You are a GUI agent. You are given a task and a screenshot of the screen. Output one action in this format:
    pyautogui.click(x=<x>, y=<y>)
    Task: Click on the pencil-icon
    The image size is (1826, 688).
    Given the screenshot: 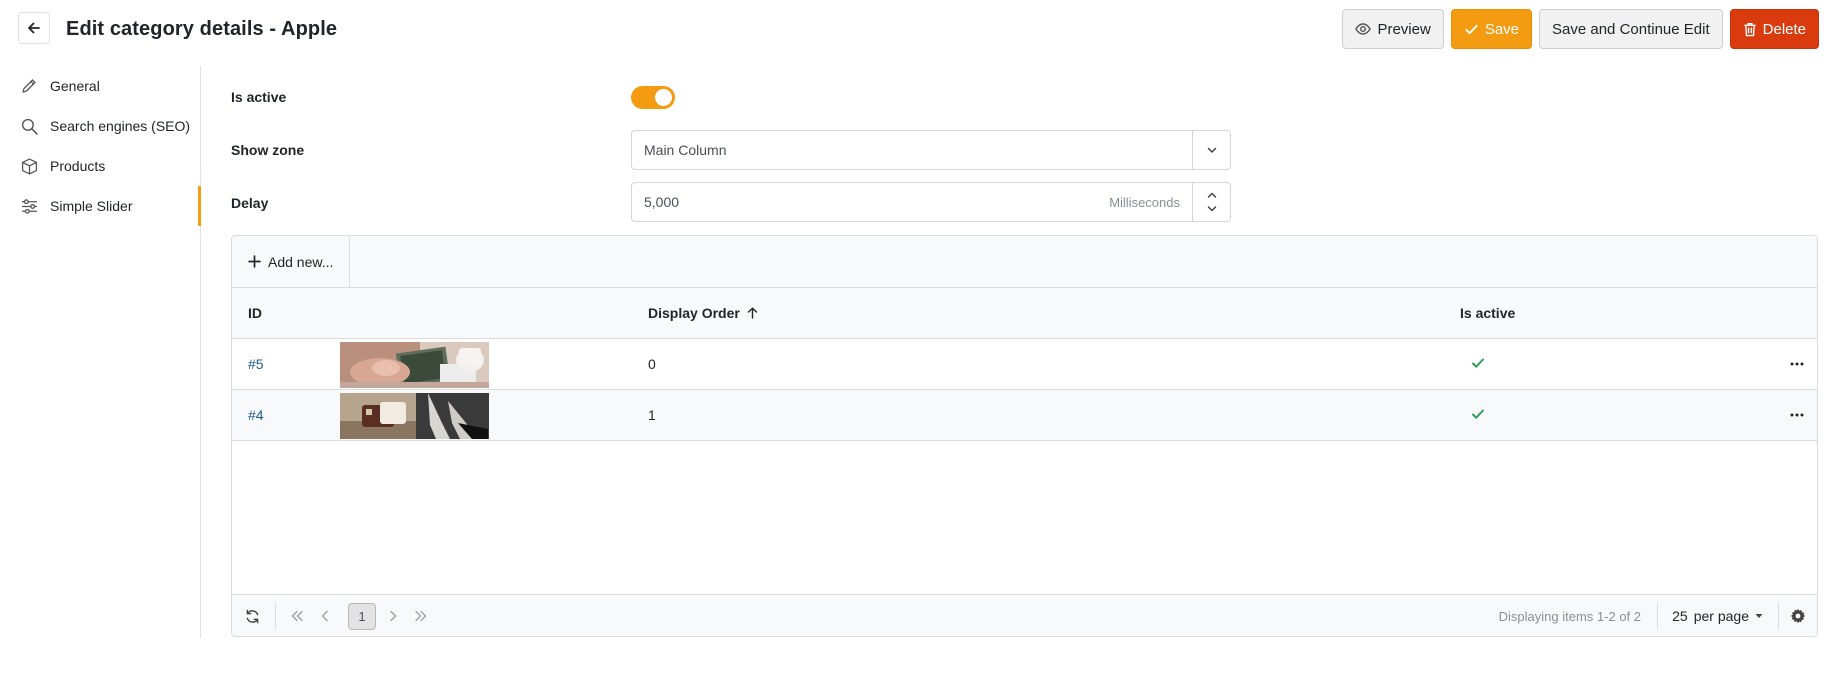 What is the action you would take?
    pyautogui.click(x=29, y=86)
    